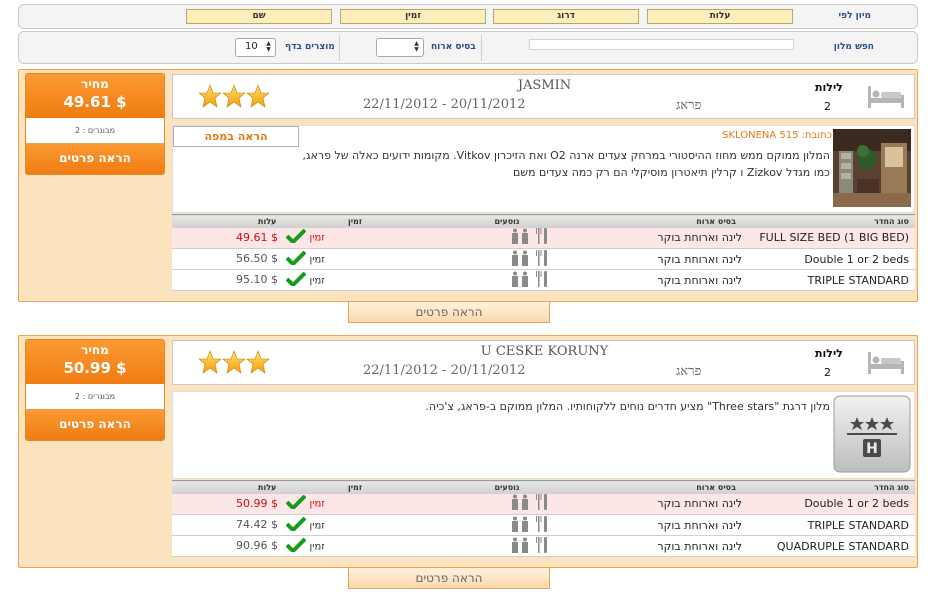  Describe the element at coordinates (257, 279) in the screenshot. I see `room-price: 95.10 $` at that location.